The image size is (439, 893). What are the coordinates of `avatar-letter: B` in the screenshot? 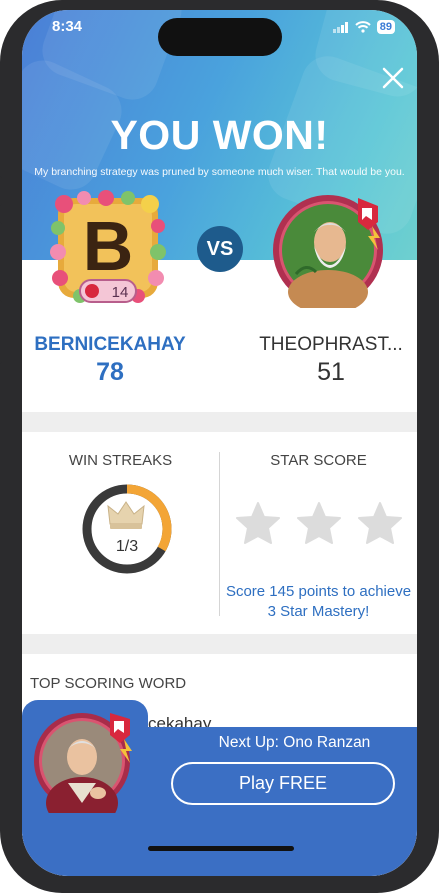 It's located at (108, 246).